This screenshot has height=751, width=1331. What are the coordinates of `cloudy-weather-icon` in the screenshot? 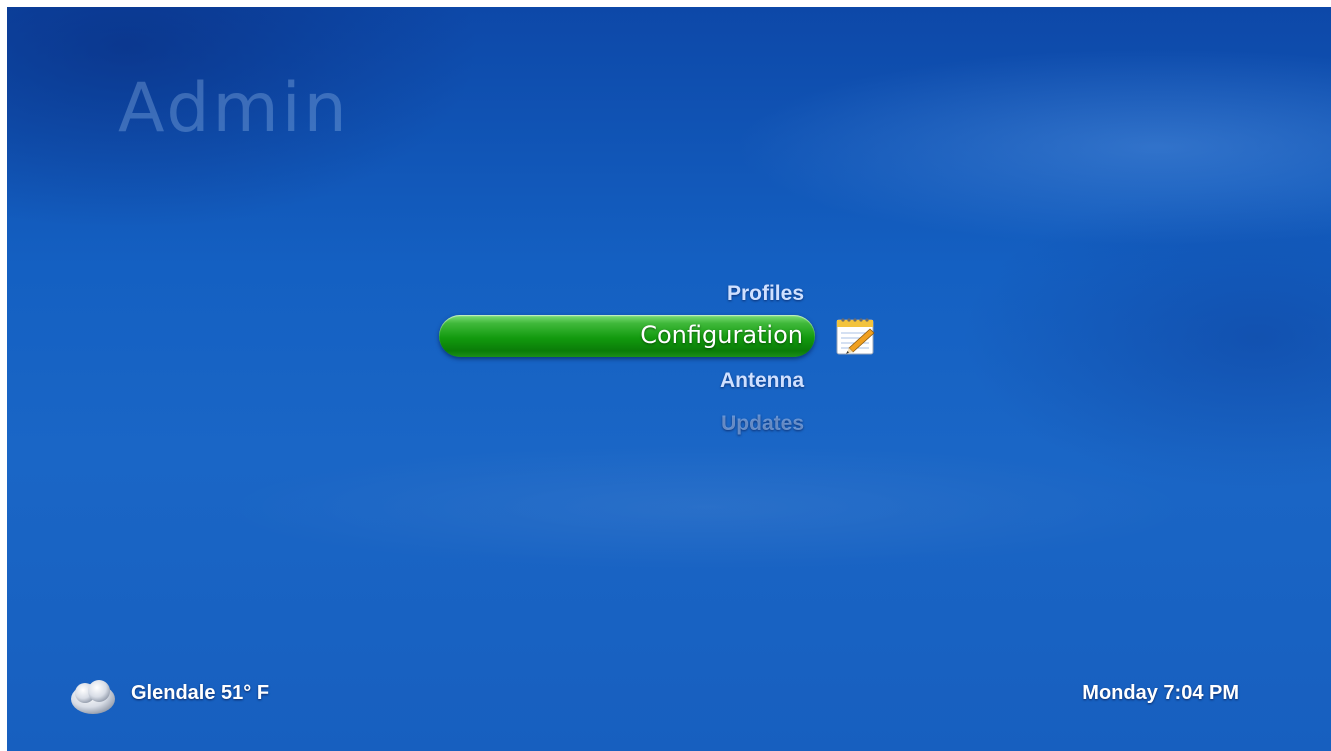 It's located at (93, 697).